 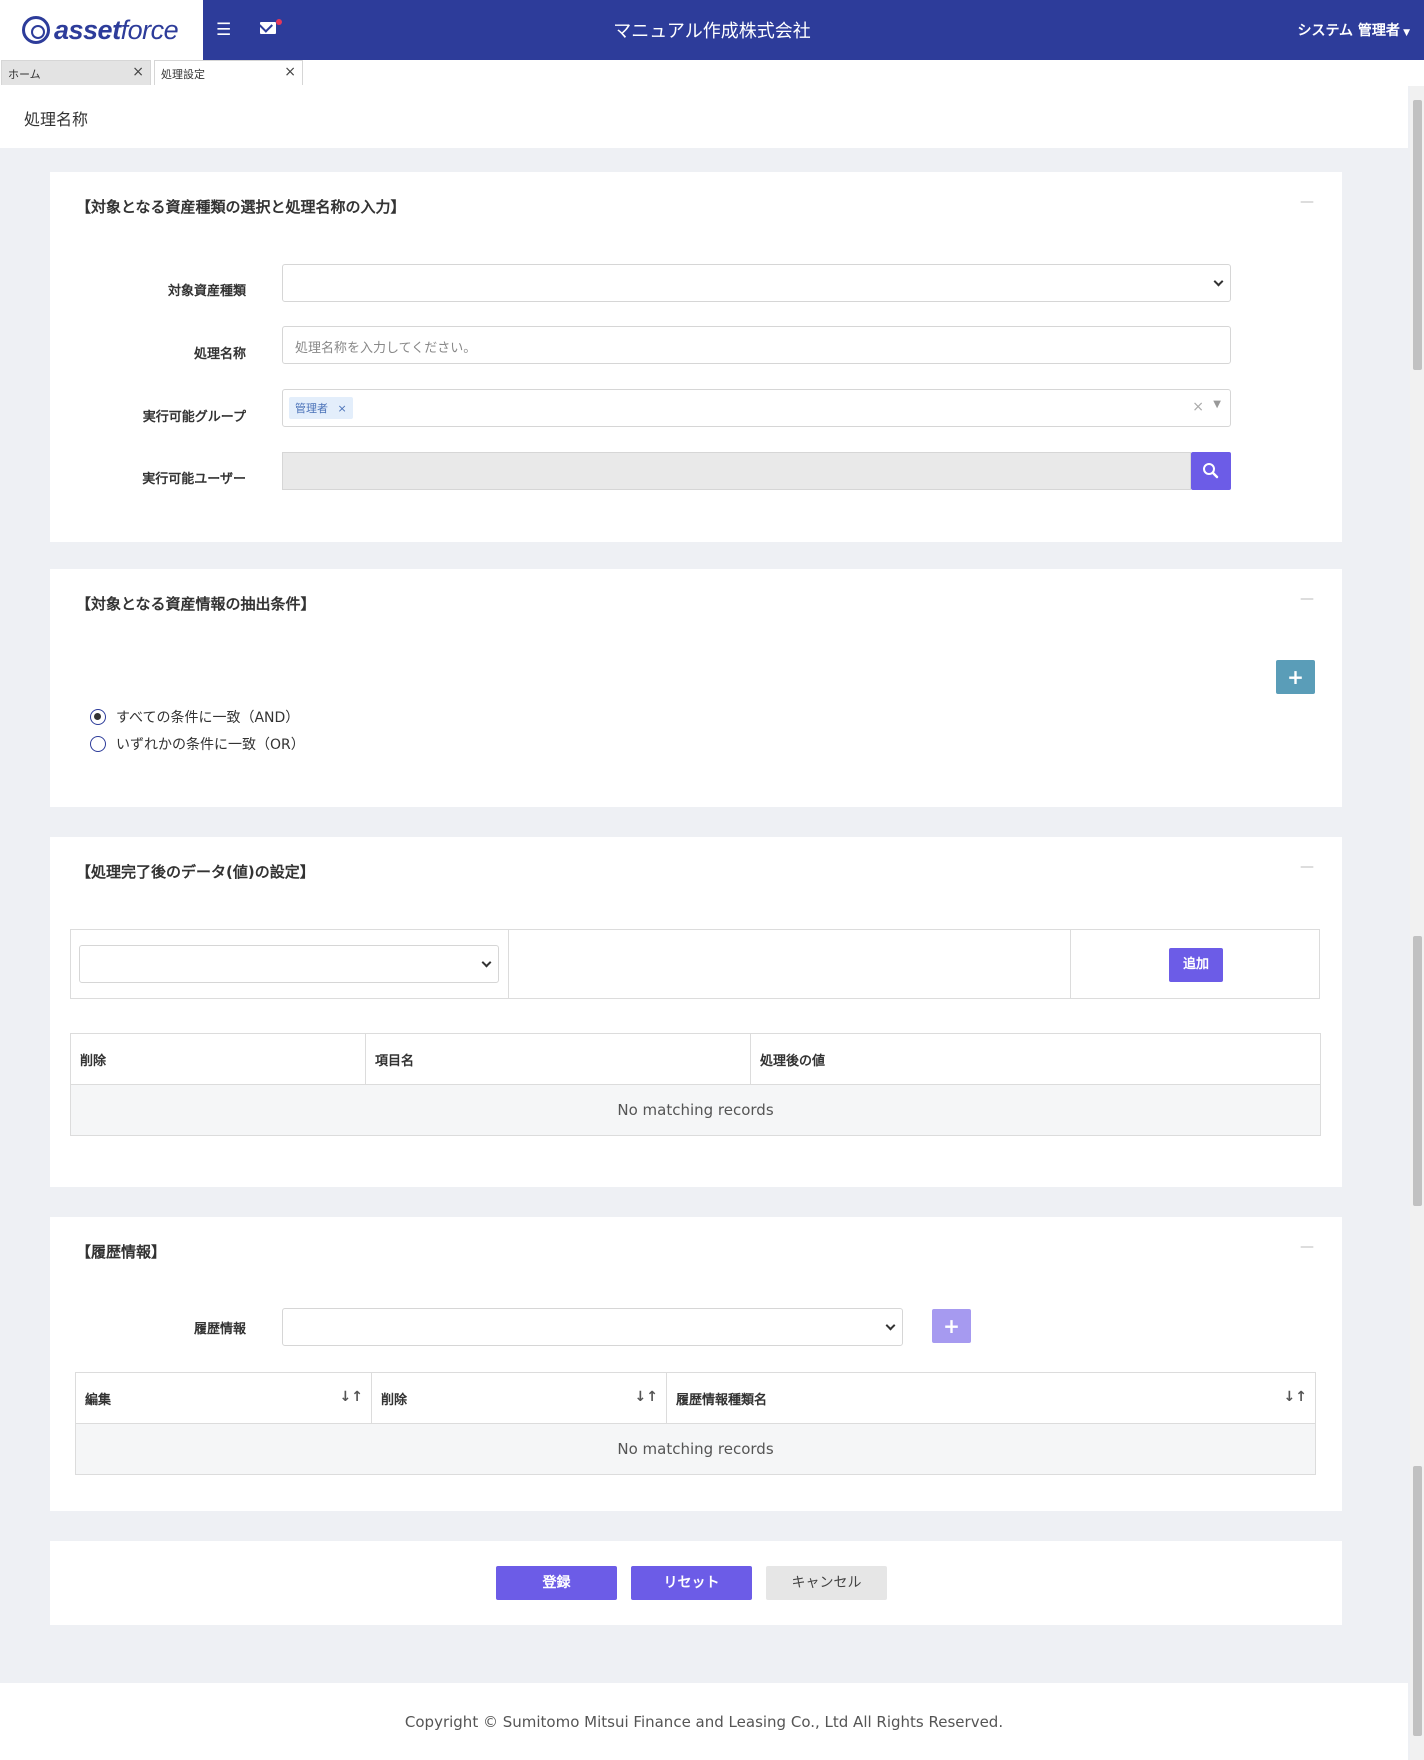 What do you see at coordinates (558, 1059) in the screenshot?
I see `column-header: 項目名` at bounding box center [558, 1059].